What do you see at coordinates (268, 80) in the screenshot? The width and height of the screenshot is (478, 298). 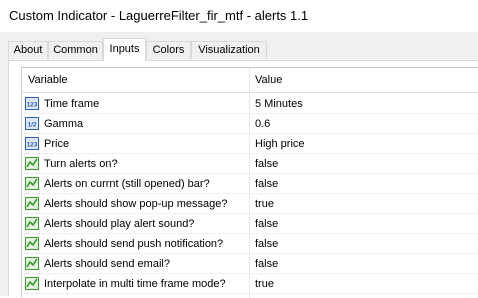 I see `header-value: Value` at bounding box center [268, 80].